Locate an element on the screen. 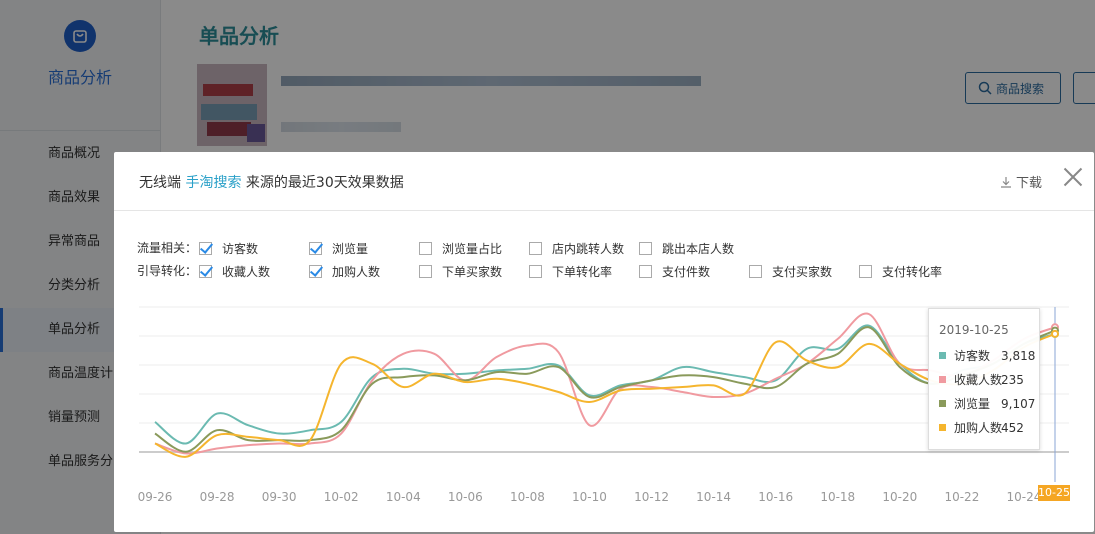  conversion-option-label: 支付买家数 is located at coordinates (802, 272).